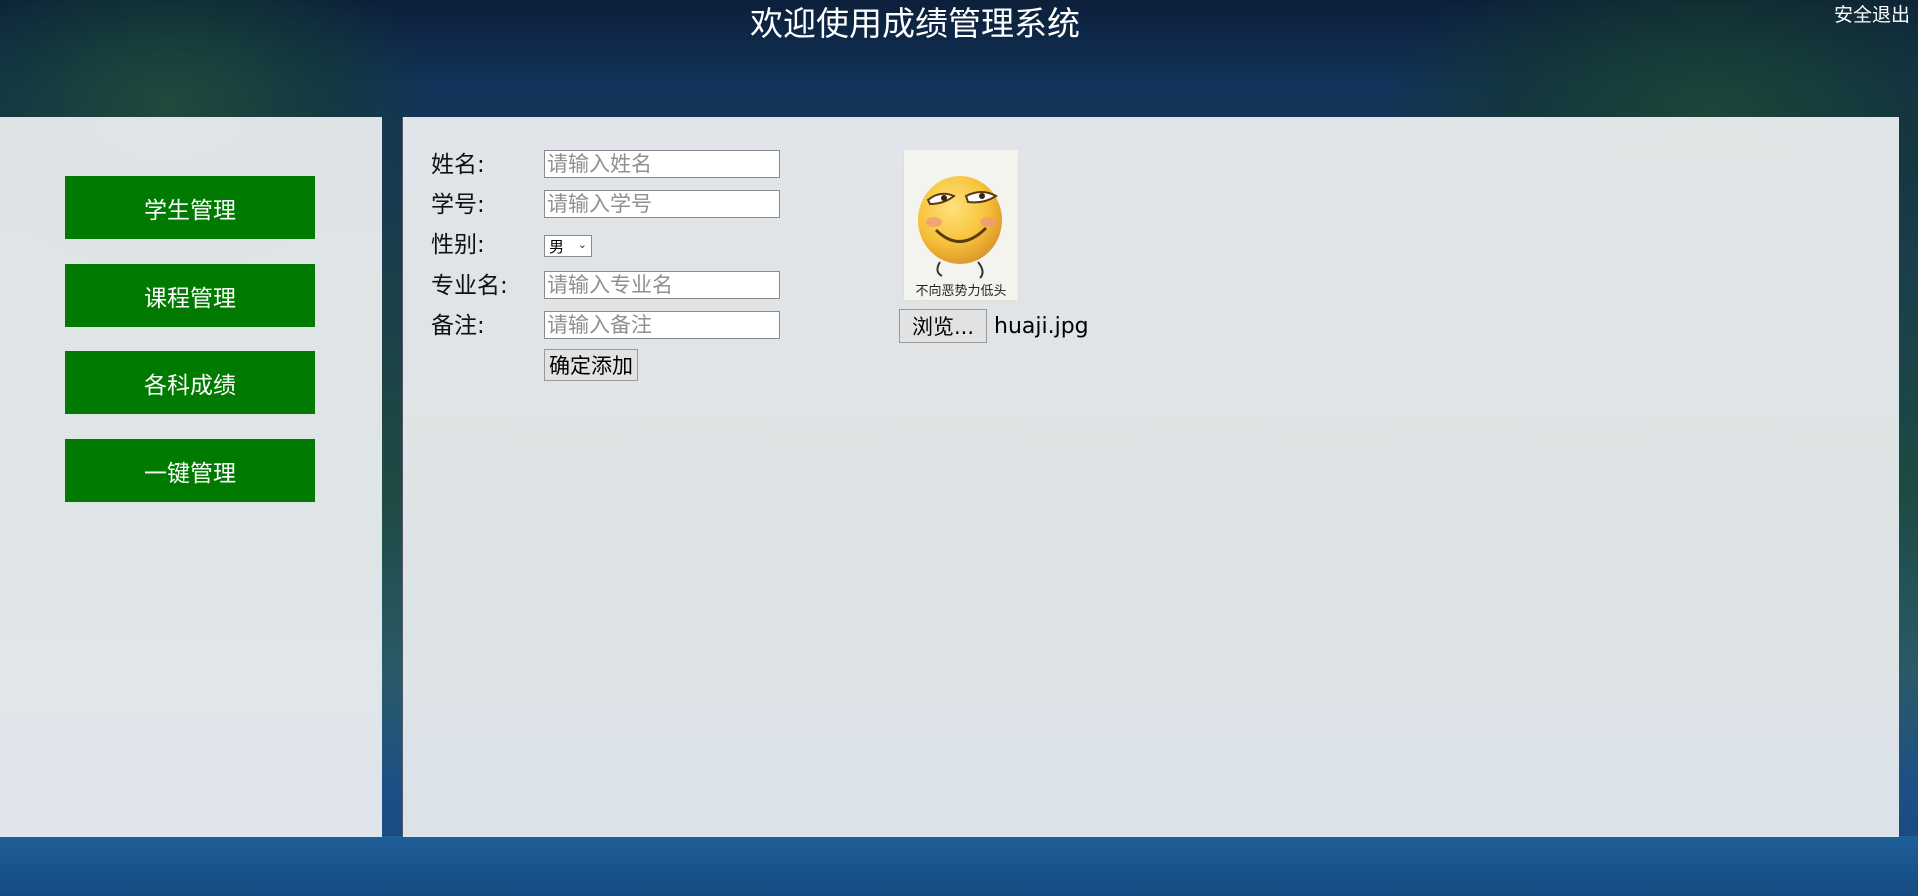 The height and width of the screenshot is (896, 1918). I want to click on photo-preview: 不向恶势力低头, so click(961, 225).